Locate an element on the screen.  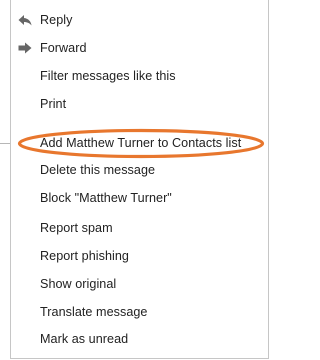
menu-item-filter-messages: Filter messages like this is located at coordinates (139, 76).